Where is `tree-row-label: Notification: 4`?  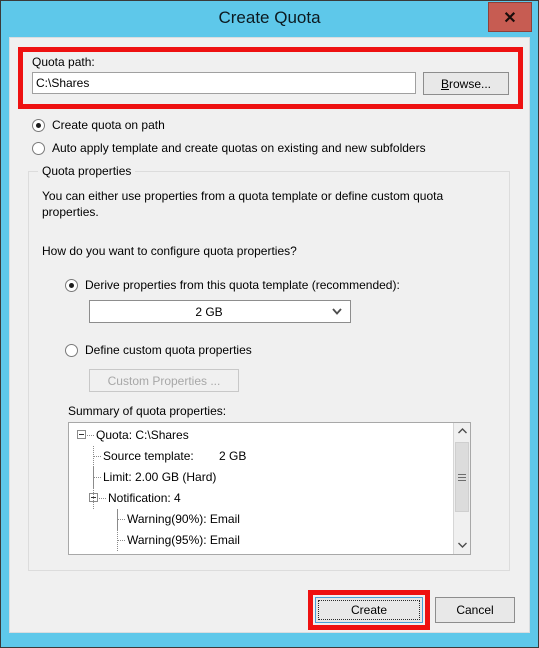
tree-row-label: Notification: 4 is located at coordinates (144, 498).